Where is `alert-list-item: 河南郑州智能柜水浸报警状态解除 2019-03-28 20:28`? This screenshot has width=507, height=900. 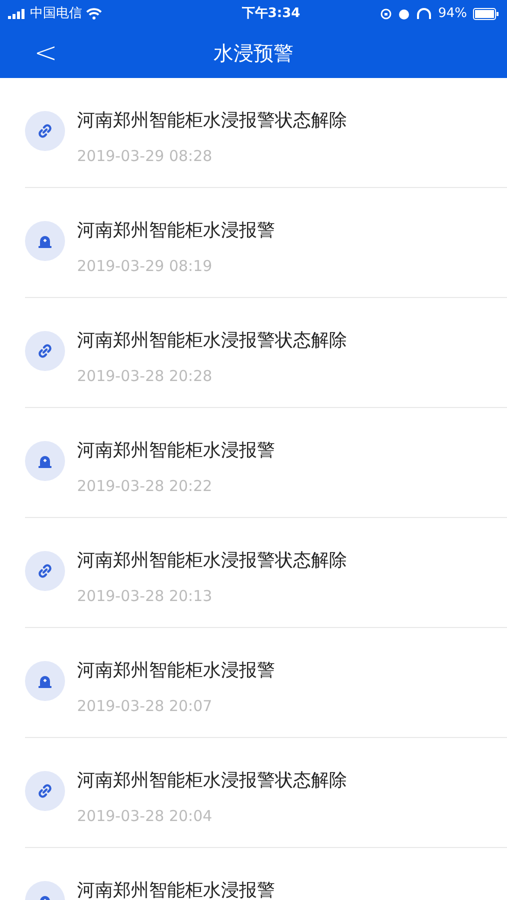 alert-list-item: 河南郑州智能柜水浸报警状态解除 2019-03-28 20:28 is located at coordinates (253, 353).